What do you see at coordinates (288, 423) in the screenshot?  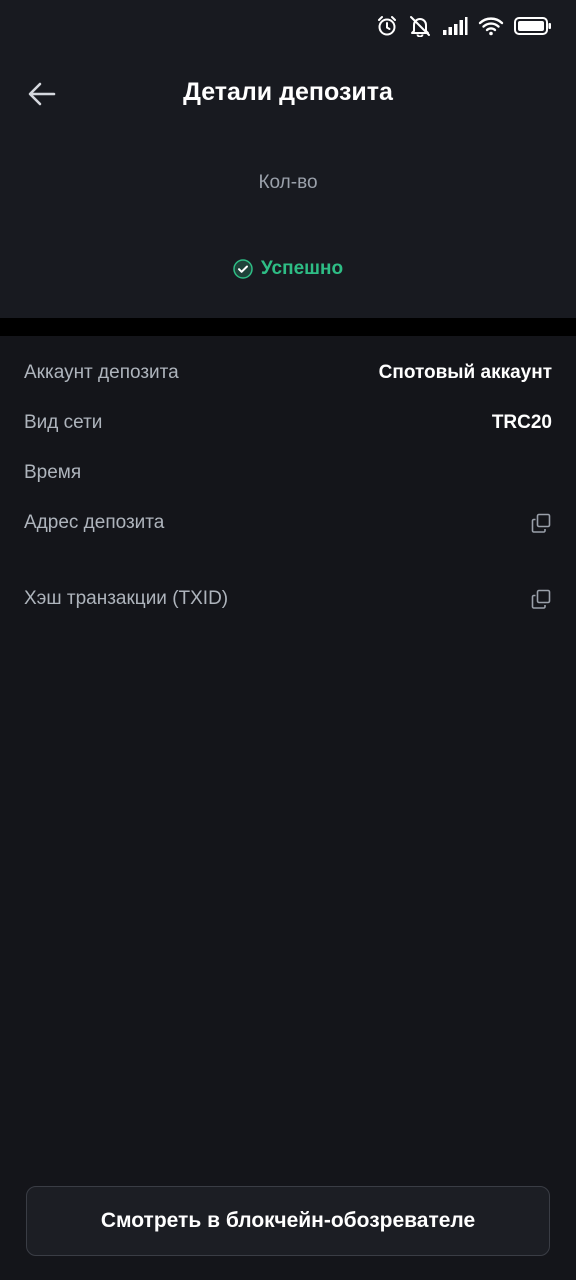 I see `detail-row-network: Вид сети TRC20` at bounding box center [288, 423].